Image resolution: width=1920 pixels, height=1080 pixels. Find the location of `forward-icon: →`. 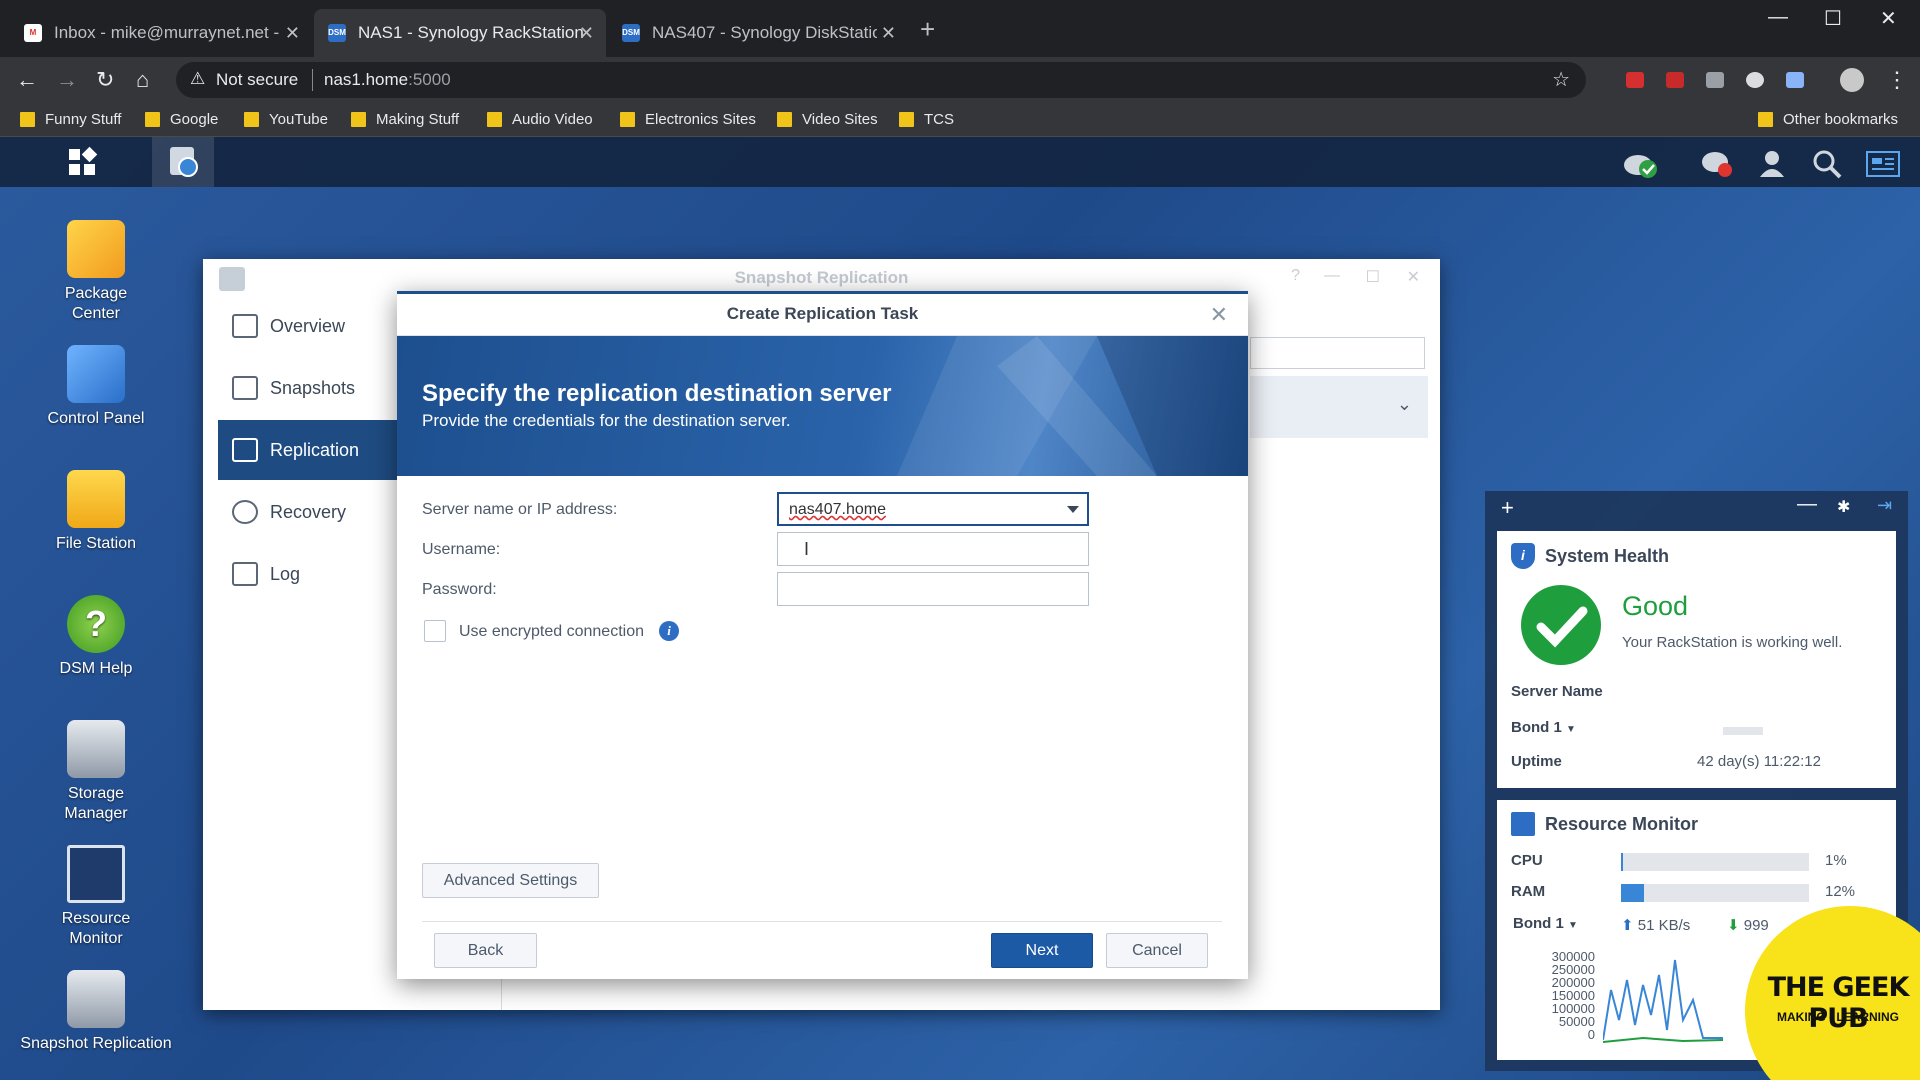

forward-icon: → is located at coordinates (67, 80).